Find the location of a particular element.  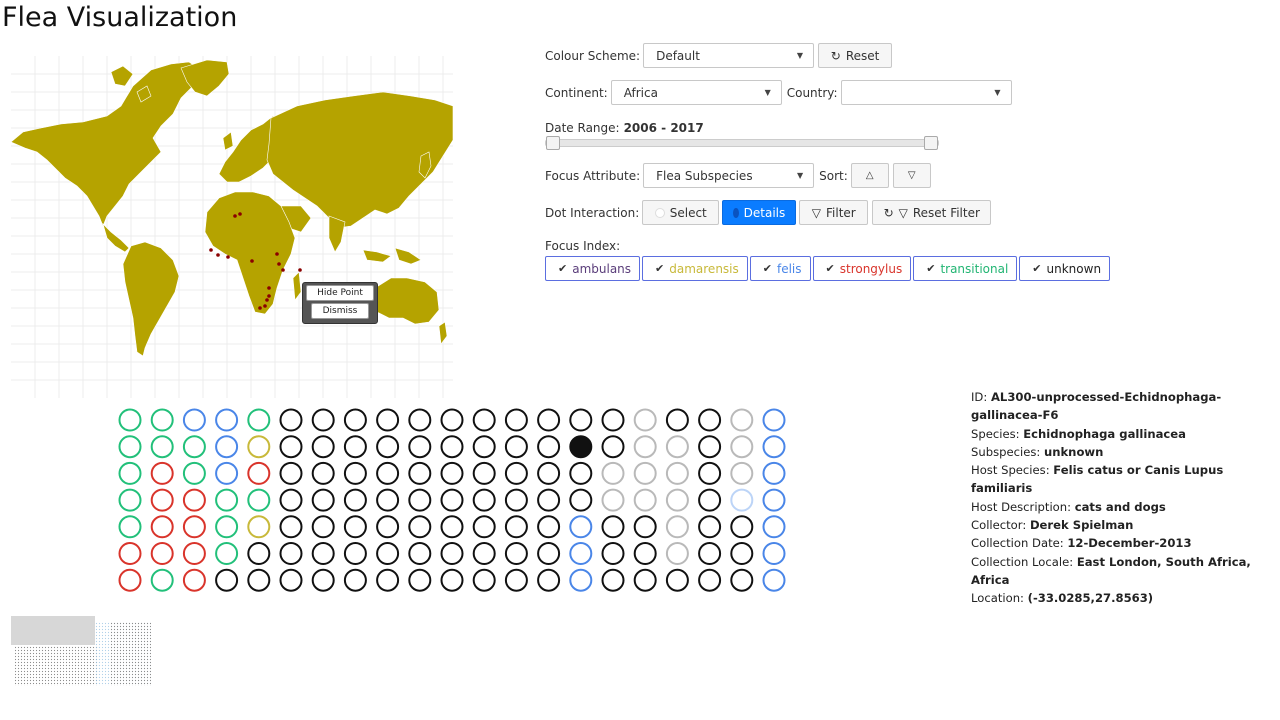

minimap-viewport is located at coordinates (53, 630).